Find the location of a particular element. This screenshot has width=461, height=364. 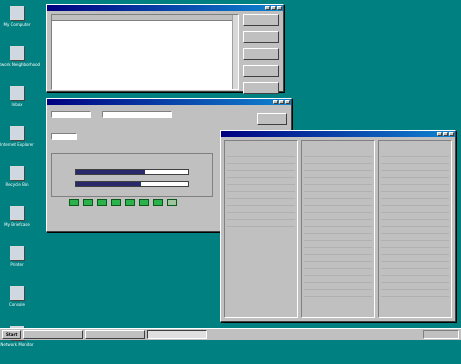

desktop-icon: My Computer is located at coordinates (17, 24).